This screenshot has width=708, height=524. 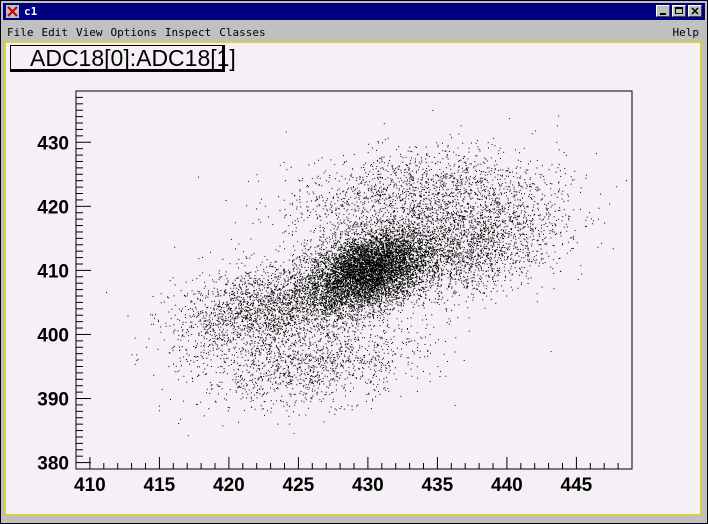 I want to click on y-tick-label: 400, so click(x=53, y=335).